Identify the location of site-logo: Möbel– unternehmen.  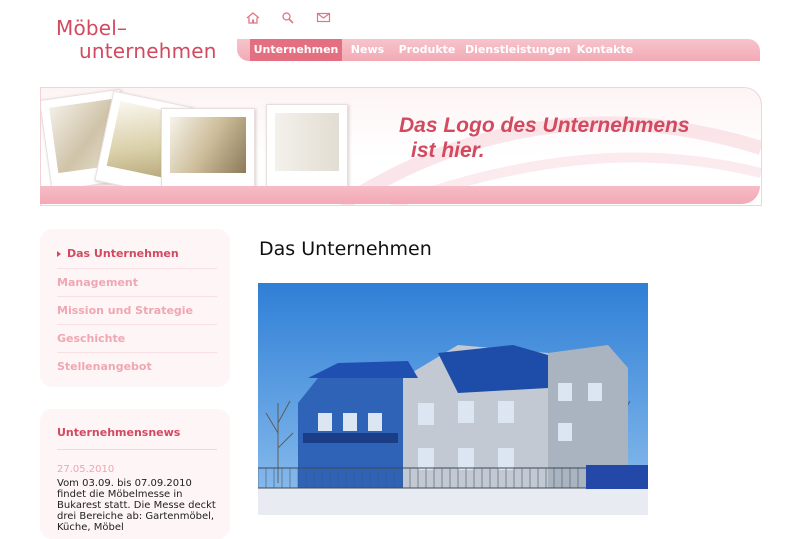
(136, 40).